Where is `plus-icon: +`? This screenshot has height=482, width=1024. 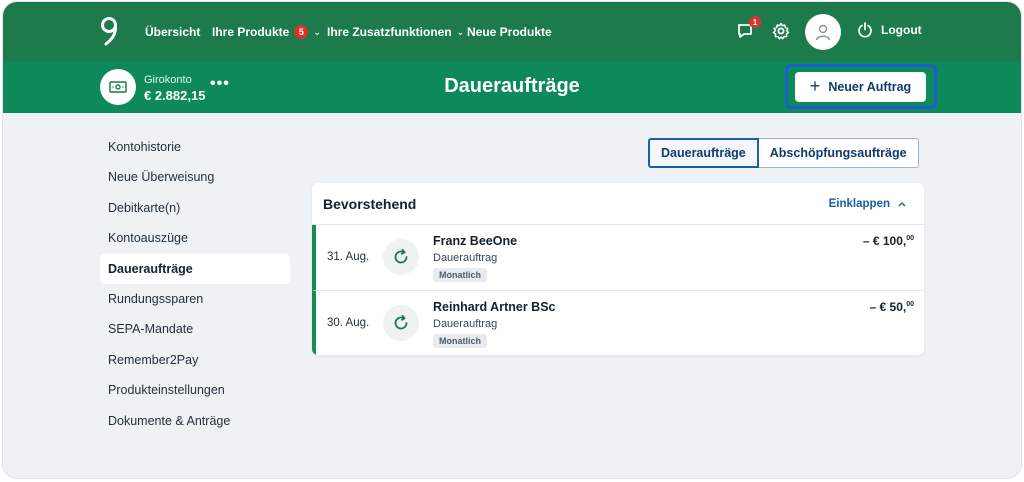 plus-icon: + is located at coordinates (815, 86).